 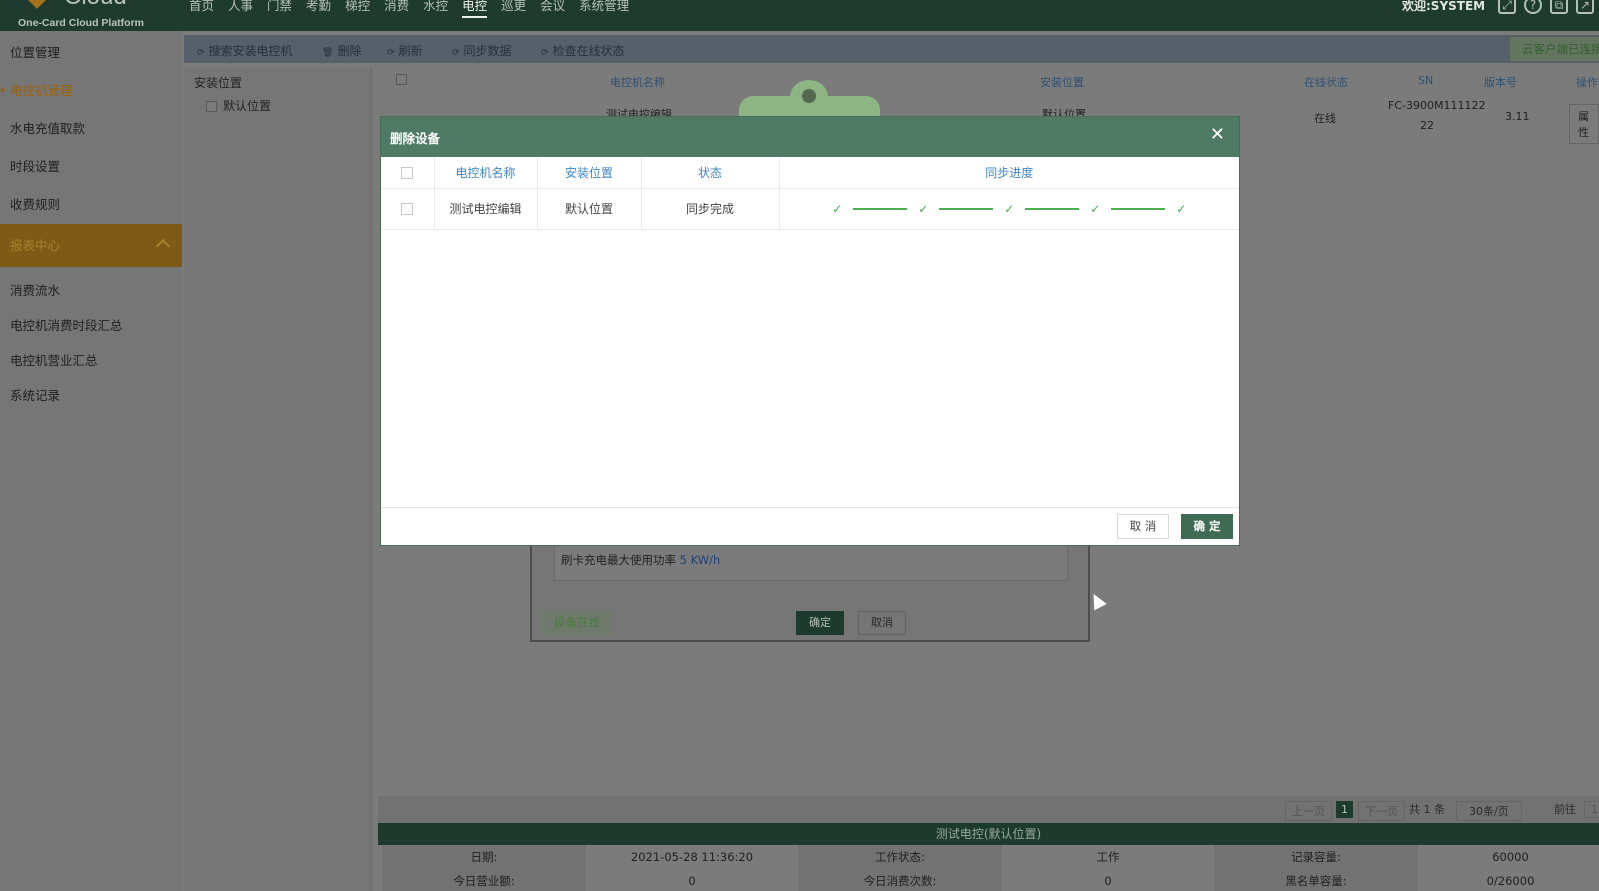 What do you see at coordinates (1325, 118) in the screenshot?
I see `row-status: 在线` at bounding box center [1325, 118].